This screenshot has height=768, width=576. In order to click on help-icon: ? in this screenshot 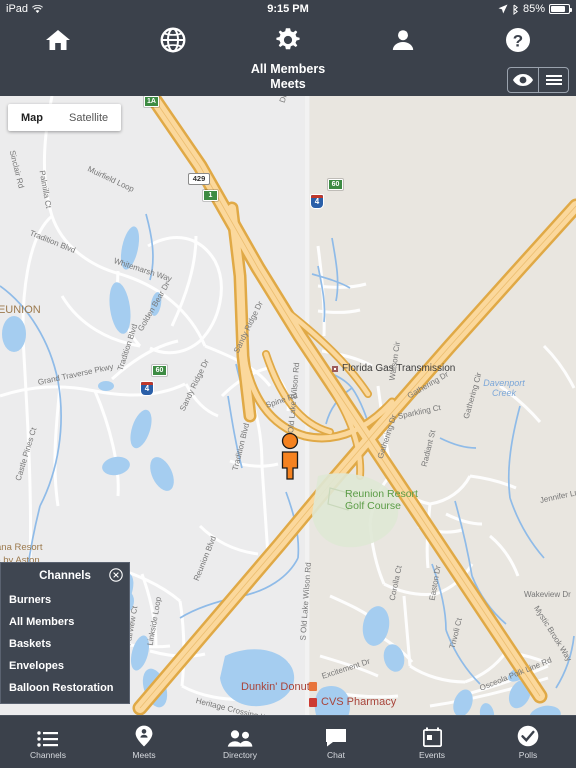, I will do `click(518, 40)`.